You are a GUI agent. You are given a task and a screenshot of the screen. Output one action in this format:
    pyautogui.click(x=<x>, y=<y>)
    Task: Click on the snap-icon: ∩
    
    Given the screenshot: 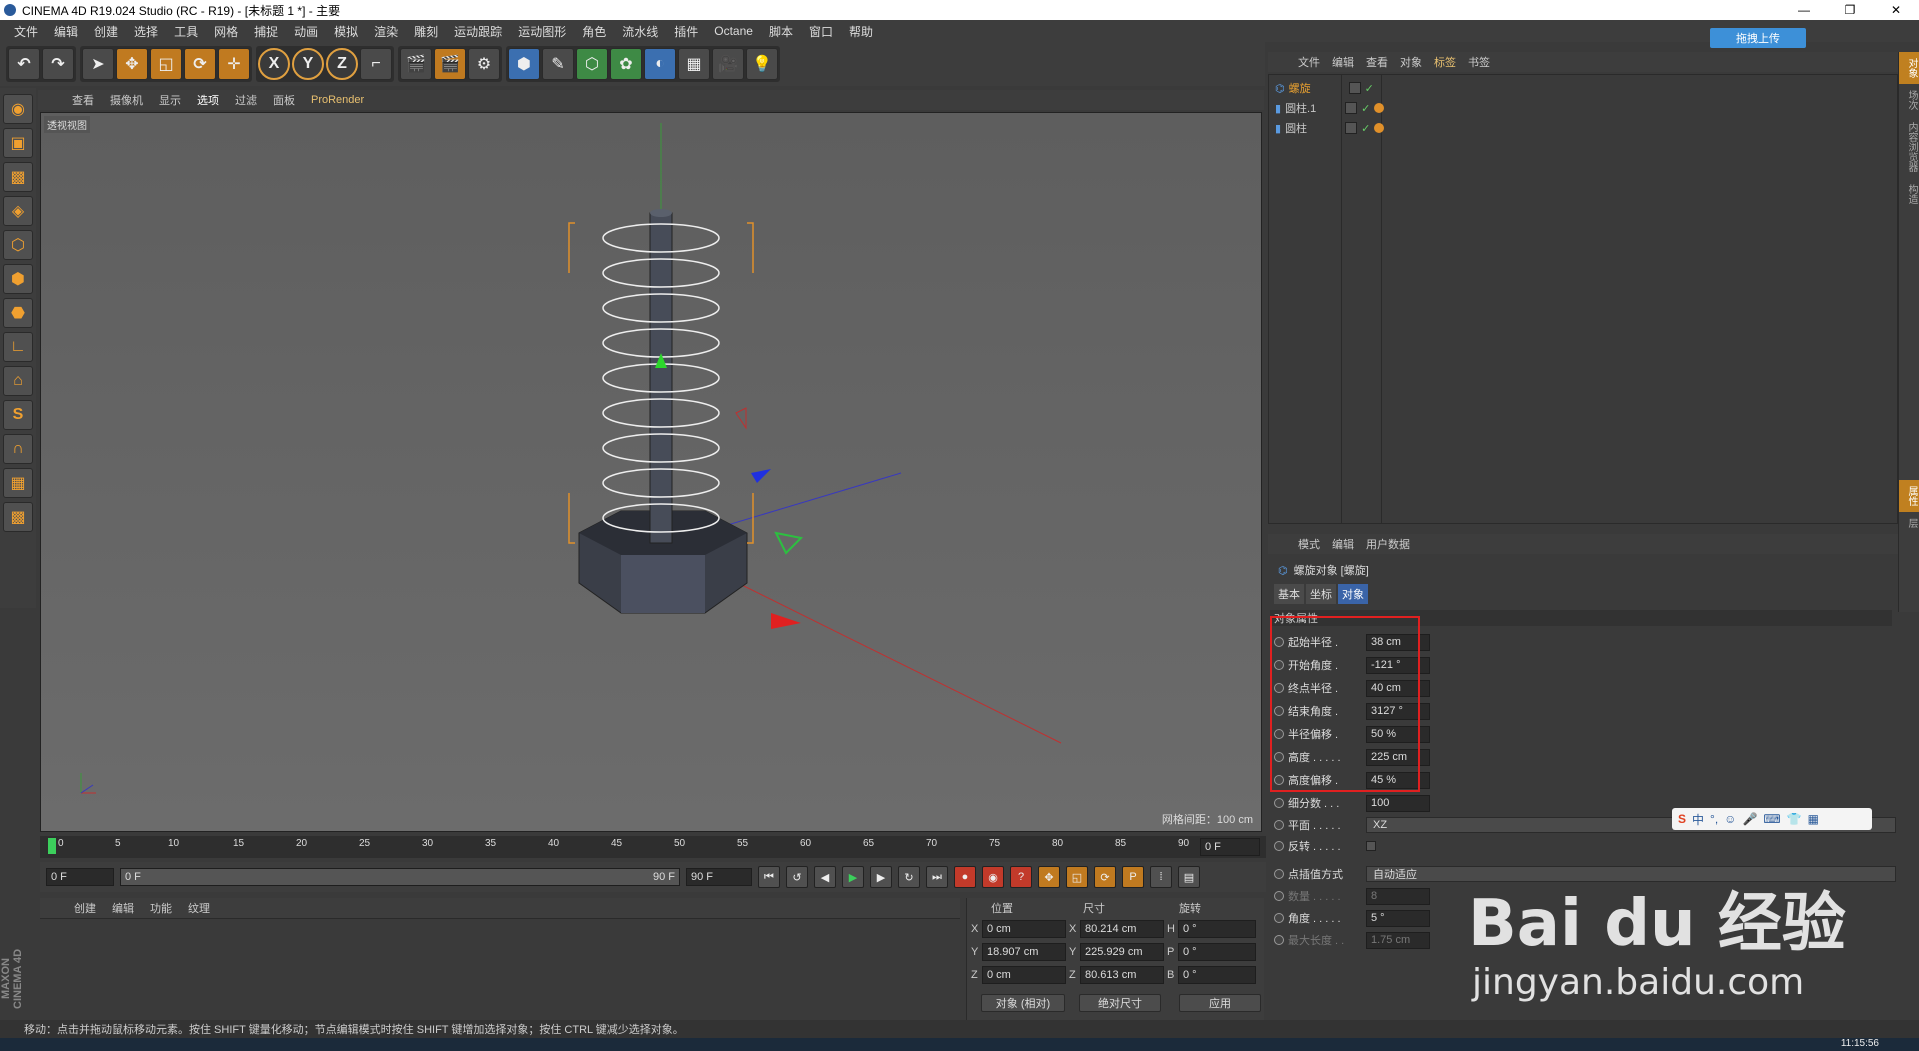 What is the action you would take?
    pyautogui.click(x=18, y=449)
    